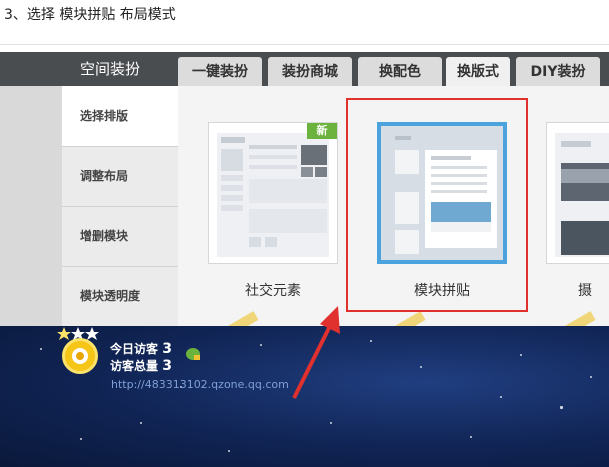 The width and height of the screenshot is (609, 467). What do you see at coordinates (273, 291) in the screenshot?
I see `layout-label-social: 社交元素` at bounding box center [273, 291].